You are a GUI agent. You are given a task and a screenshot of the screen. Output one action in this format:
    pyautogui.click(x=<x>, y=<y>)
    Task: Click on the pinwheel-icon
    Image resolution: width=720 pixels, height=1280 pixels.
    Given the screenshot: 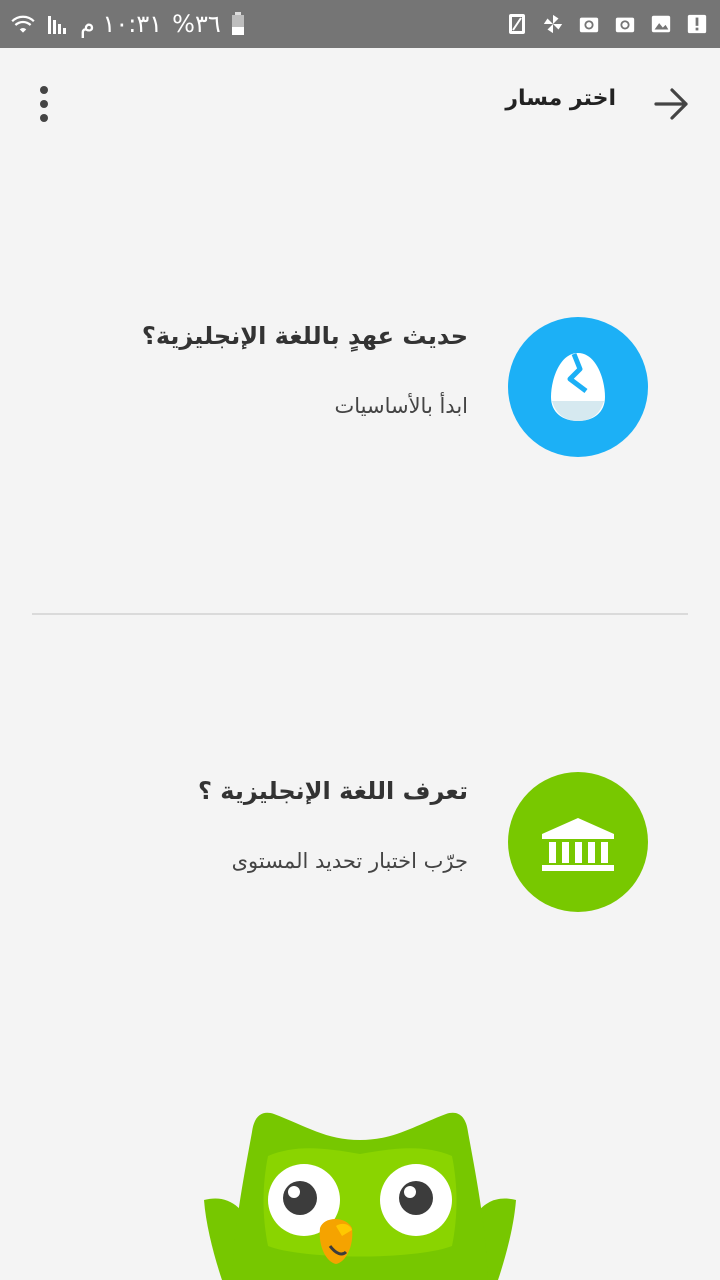 What is the action you would take?
    pyautogui.click(x=553, y=24)
    